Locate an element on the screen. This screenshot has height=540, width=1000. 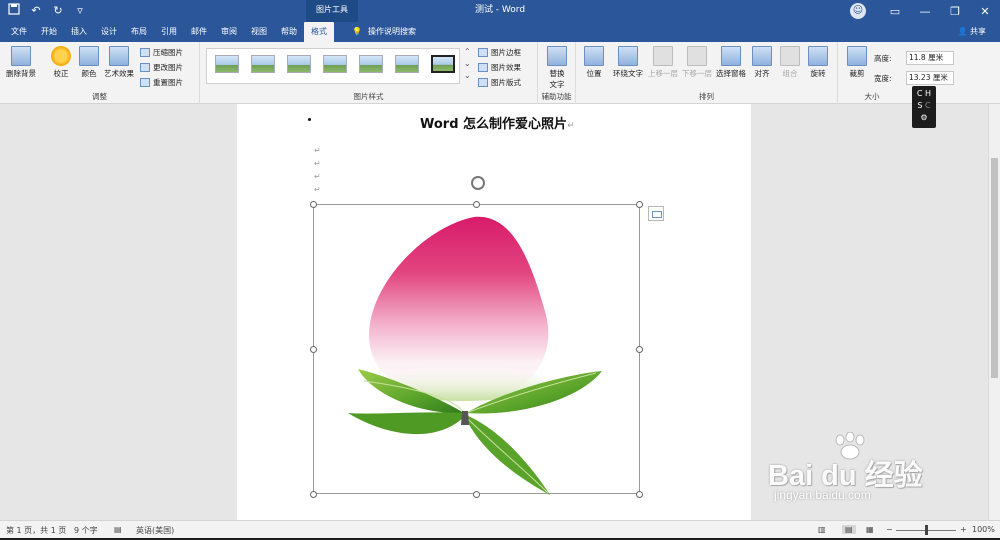
send-backward-icon is located at coordinates (697, 56).